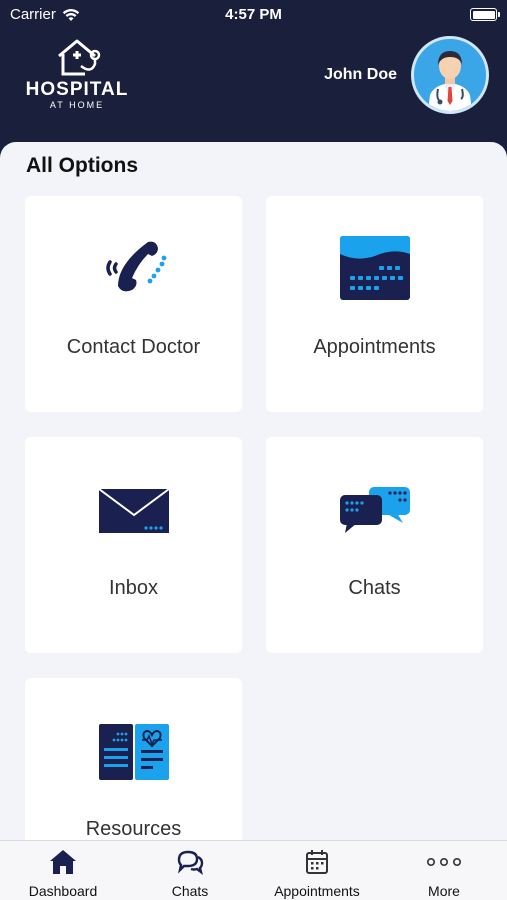 The height and width of the screenshot is (900, 507). Describe the element at coordinates (374, 545) in the screenshot. I see `option-card-chats: Chats` at that location.